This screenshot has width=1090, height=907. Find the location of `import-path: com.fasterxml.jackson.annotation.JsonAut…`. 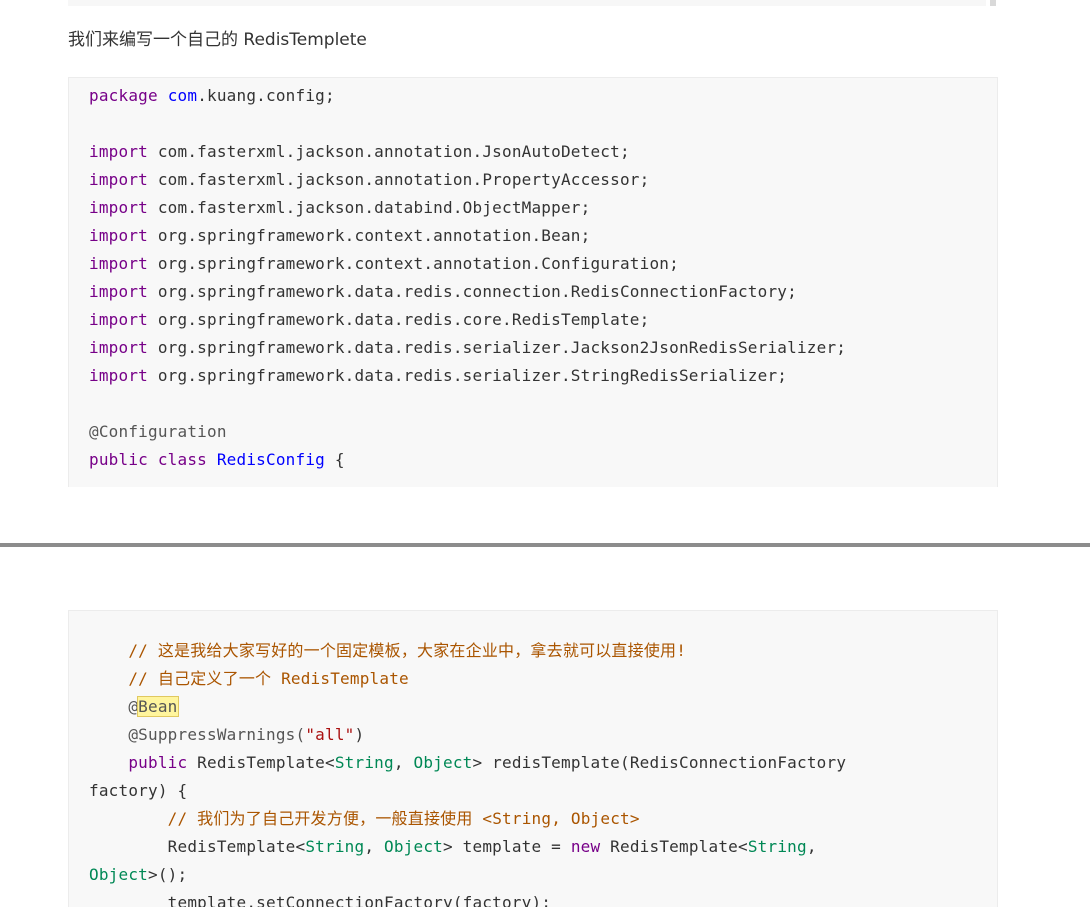

import-path: com.fasterxml.jackson.annotation.JsonAut… is located at coordinates (389, 151).